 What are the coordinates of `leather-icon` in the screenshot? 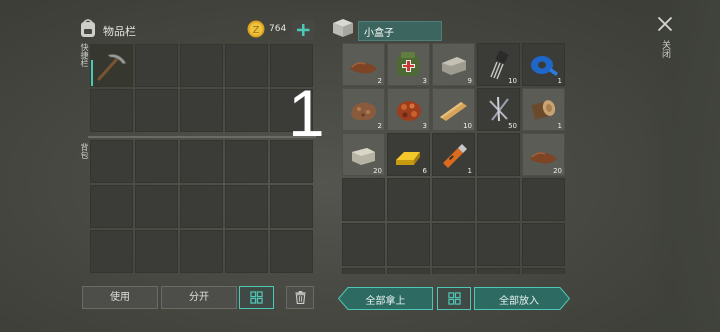 It's located at (363, 68).